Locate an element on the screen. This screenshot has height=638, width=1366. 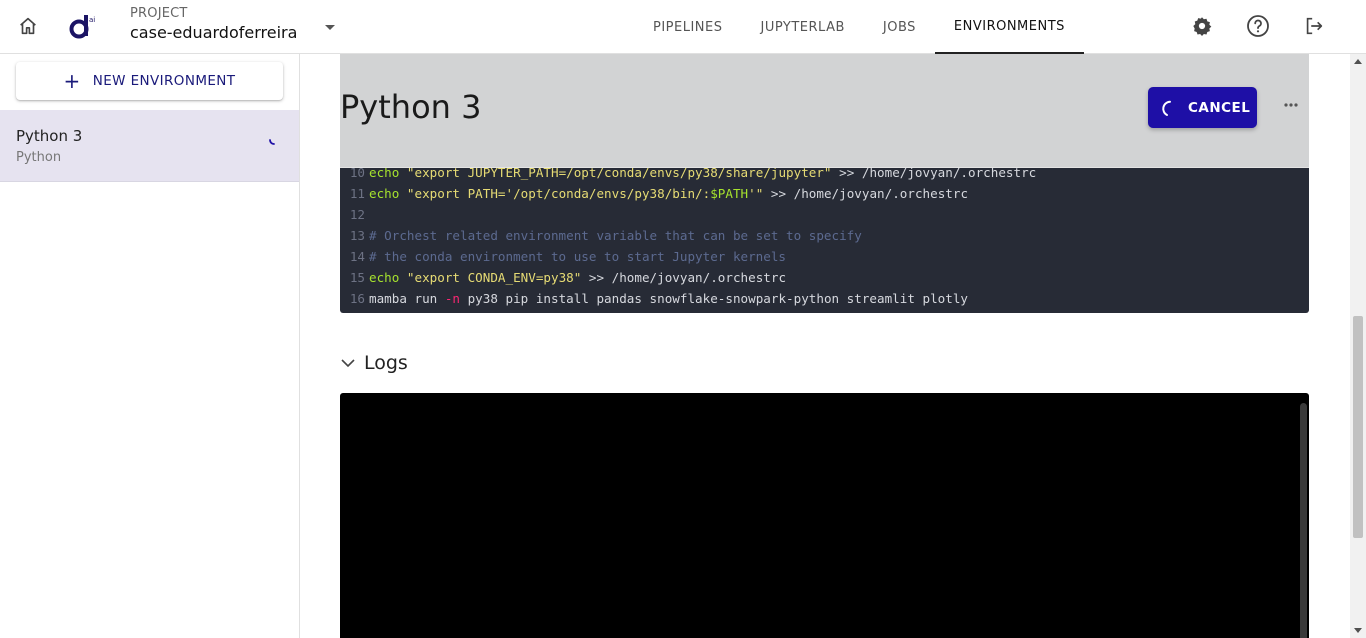
new-environment-label: NEW ENVIRONMENT is located at coordinates (164, 81).